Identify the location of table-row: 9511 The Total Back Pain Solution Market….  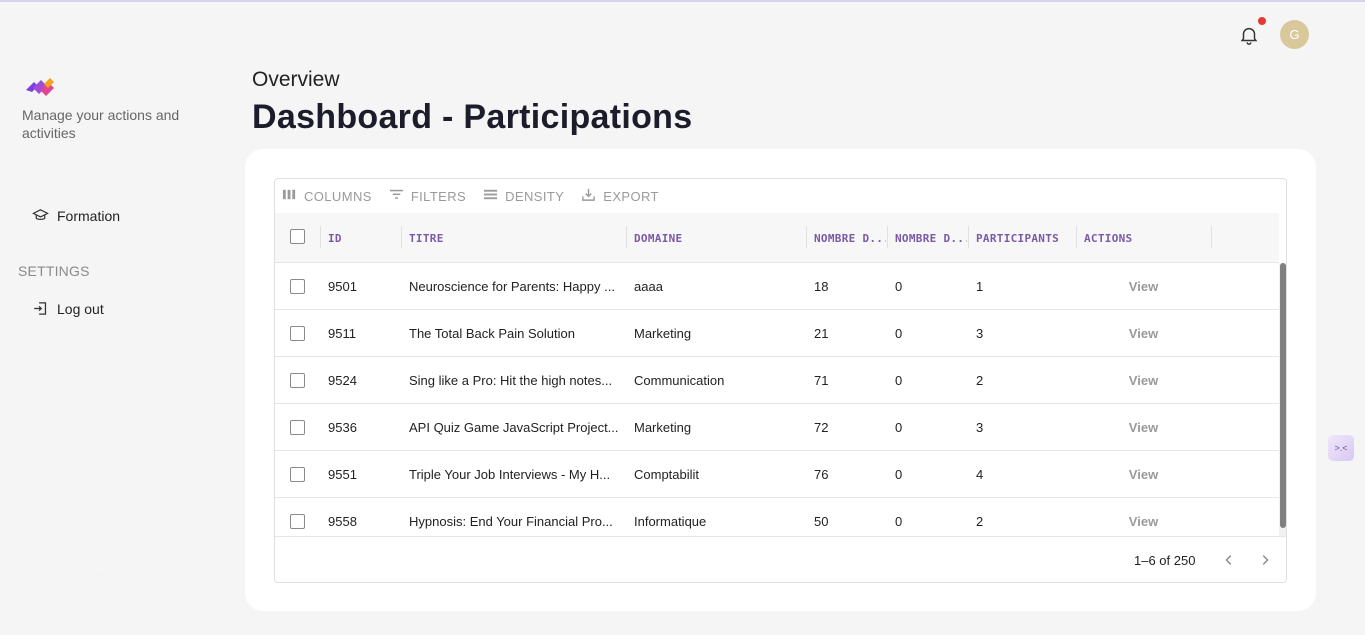
(777, 333).